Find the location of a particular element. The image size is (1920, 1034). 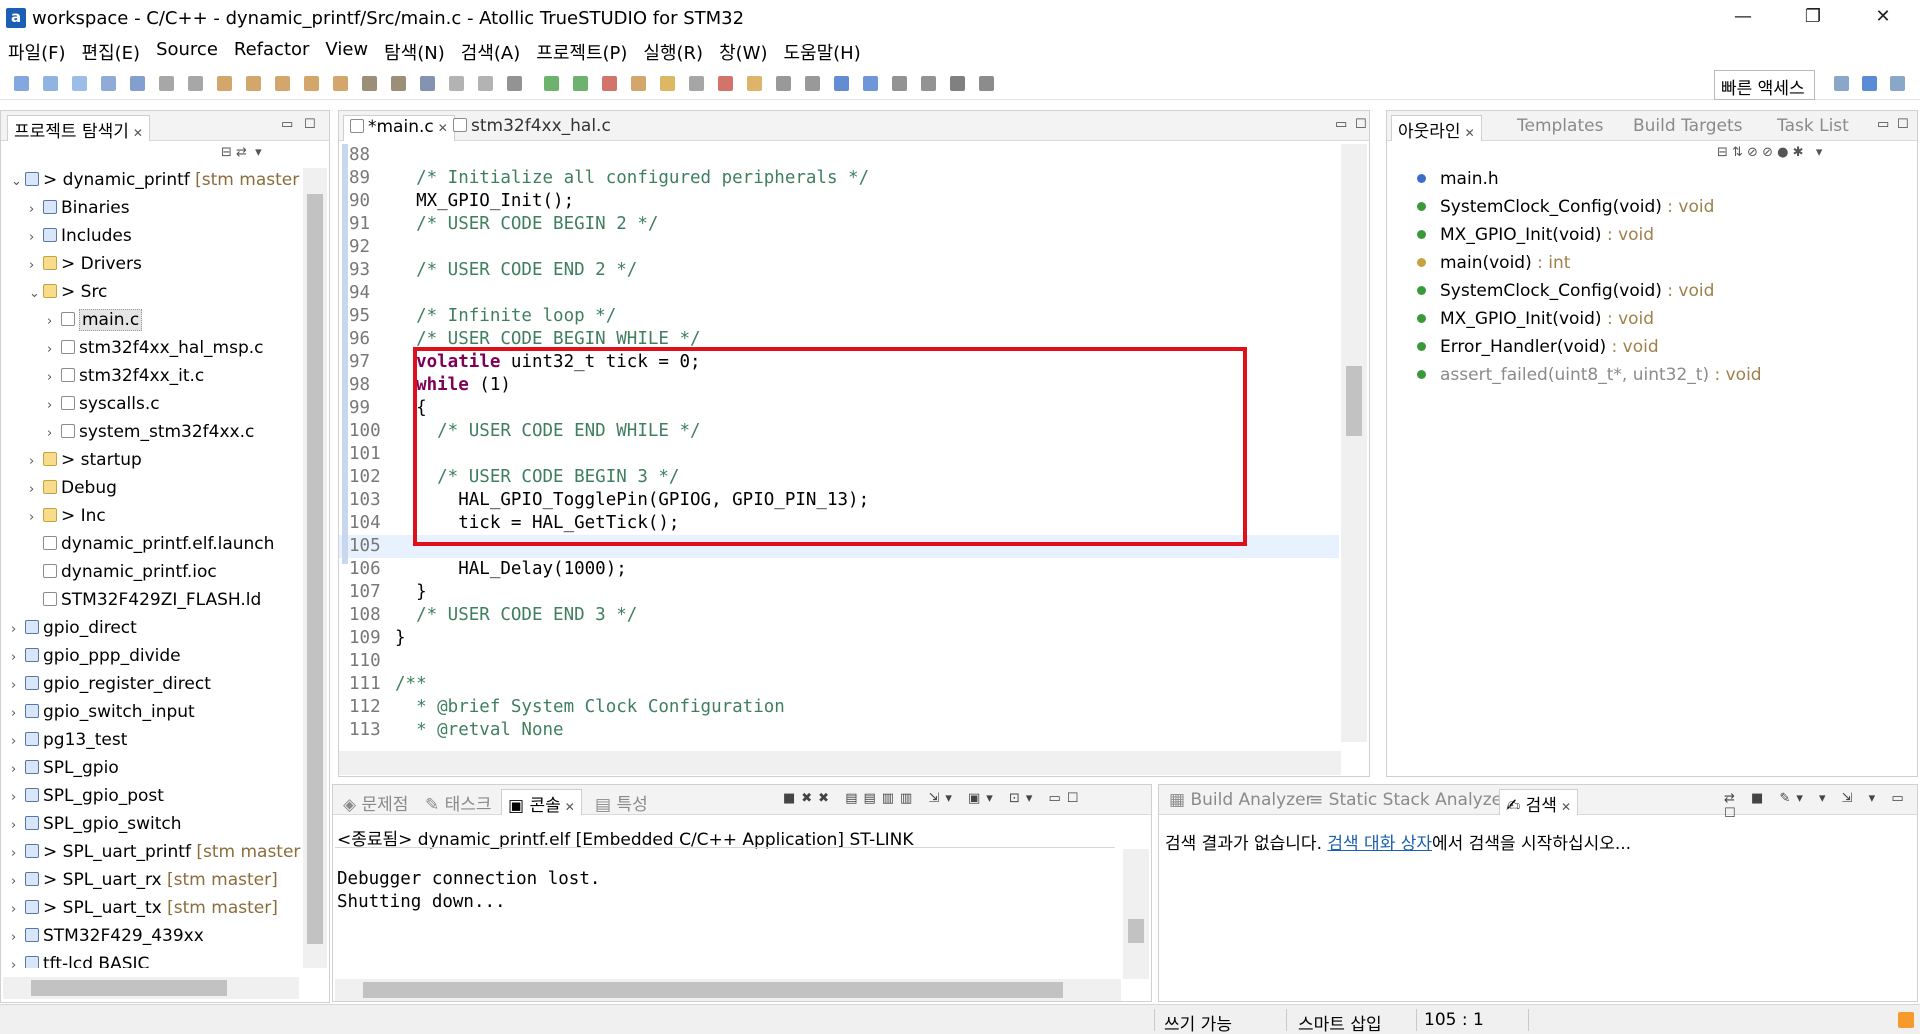

search-toolbar: ⇄ ■ ✎▾ ▾ ⇲ ▾ ▭ ☐ is located at coordinates (1820, 806).